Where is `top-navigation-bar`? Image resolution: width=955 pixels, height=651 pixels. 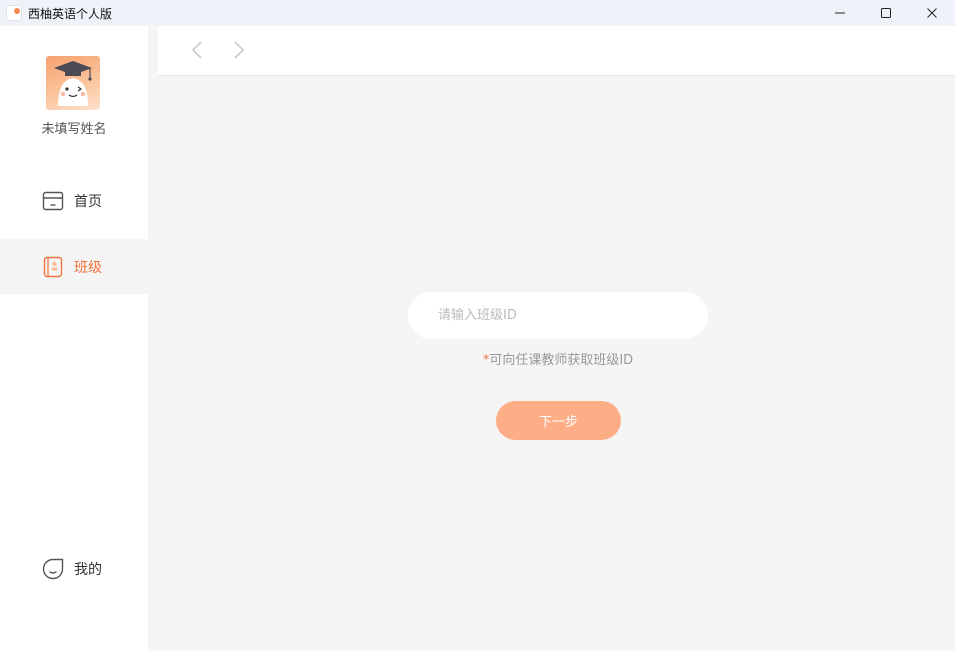 top-navigation-bar is located at coordinates (556, 51).